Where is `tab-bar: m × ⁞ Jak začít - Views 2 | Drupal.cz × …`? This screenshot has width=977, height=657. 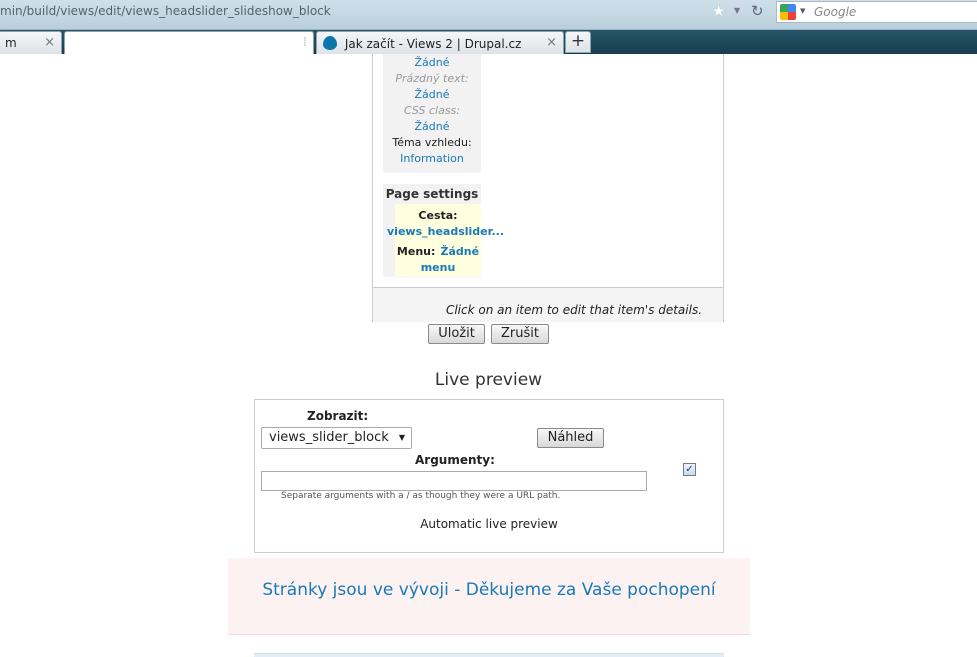
tab-bar: m × ⁞ Jak začít - Views 2 | Drupal.cz × … is located at coordinates (488, 42).